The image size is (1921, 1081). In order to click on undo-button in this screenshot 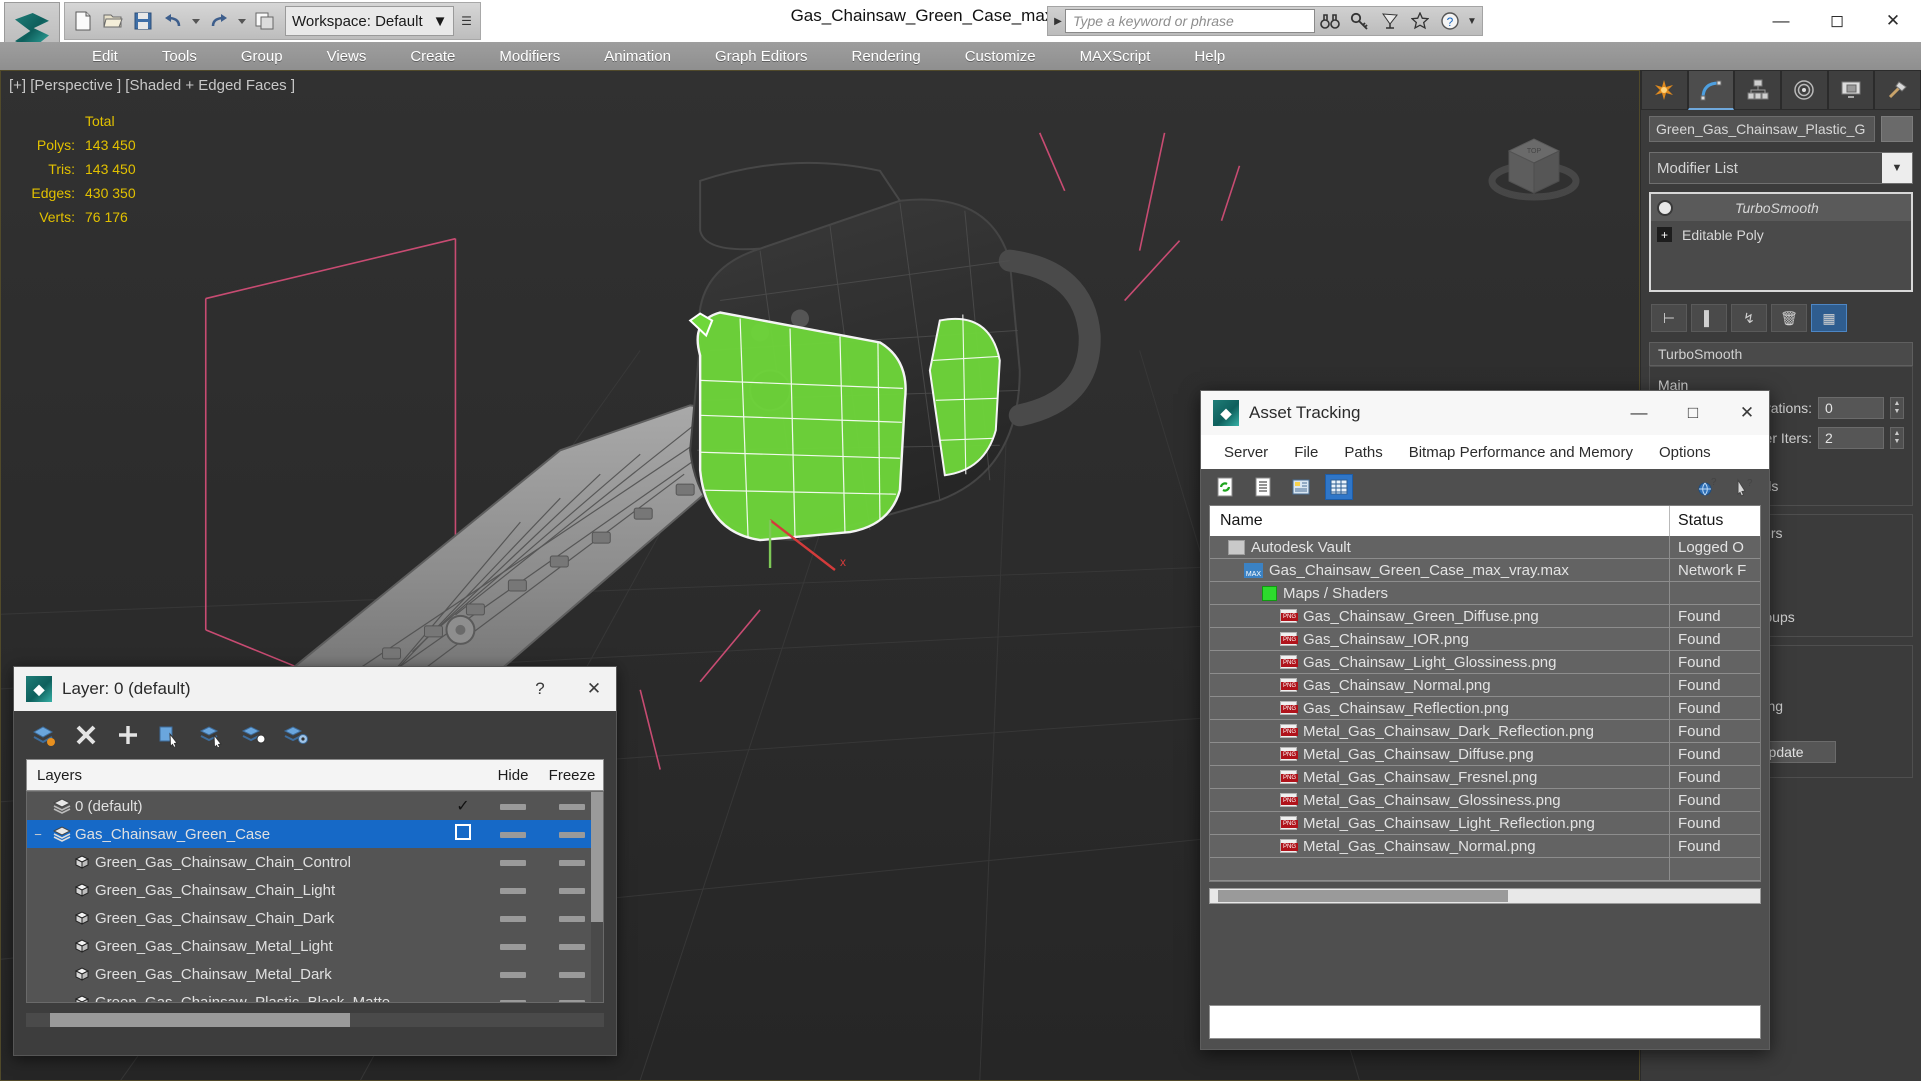, I will do `click(173, 21)`.